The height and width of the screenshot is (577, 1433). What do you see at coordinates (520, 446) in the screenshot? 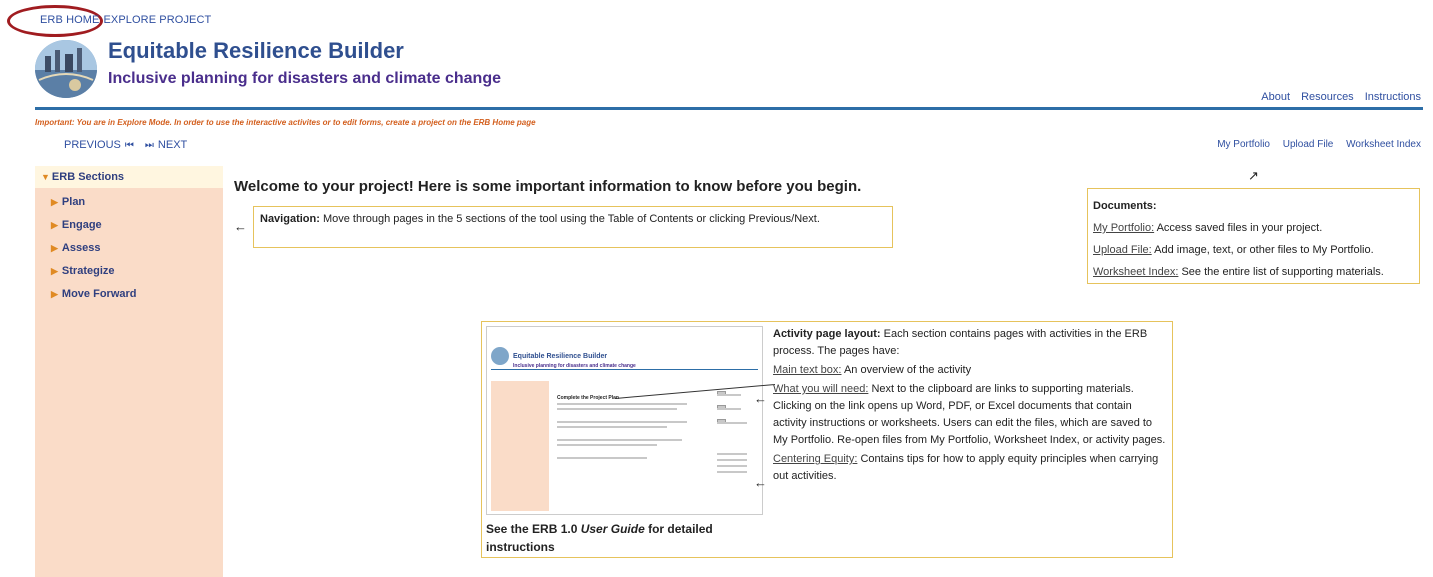
I see `mini-sidebar` at bounding box center [520, 446].